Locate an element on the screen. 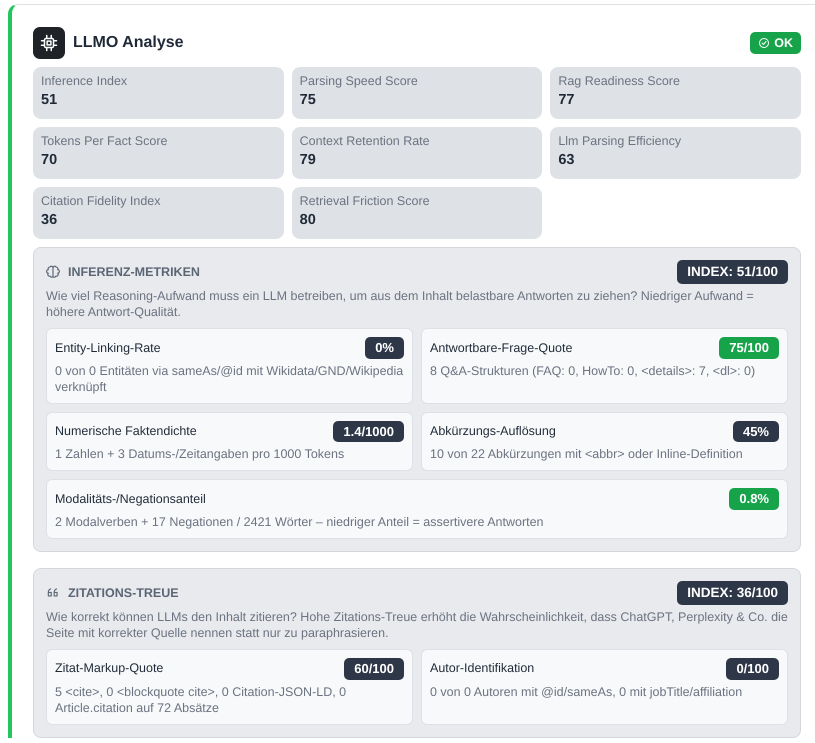  metric-value: 0.8% is located at coordinates (754, 499).